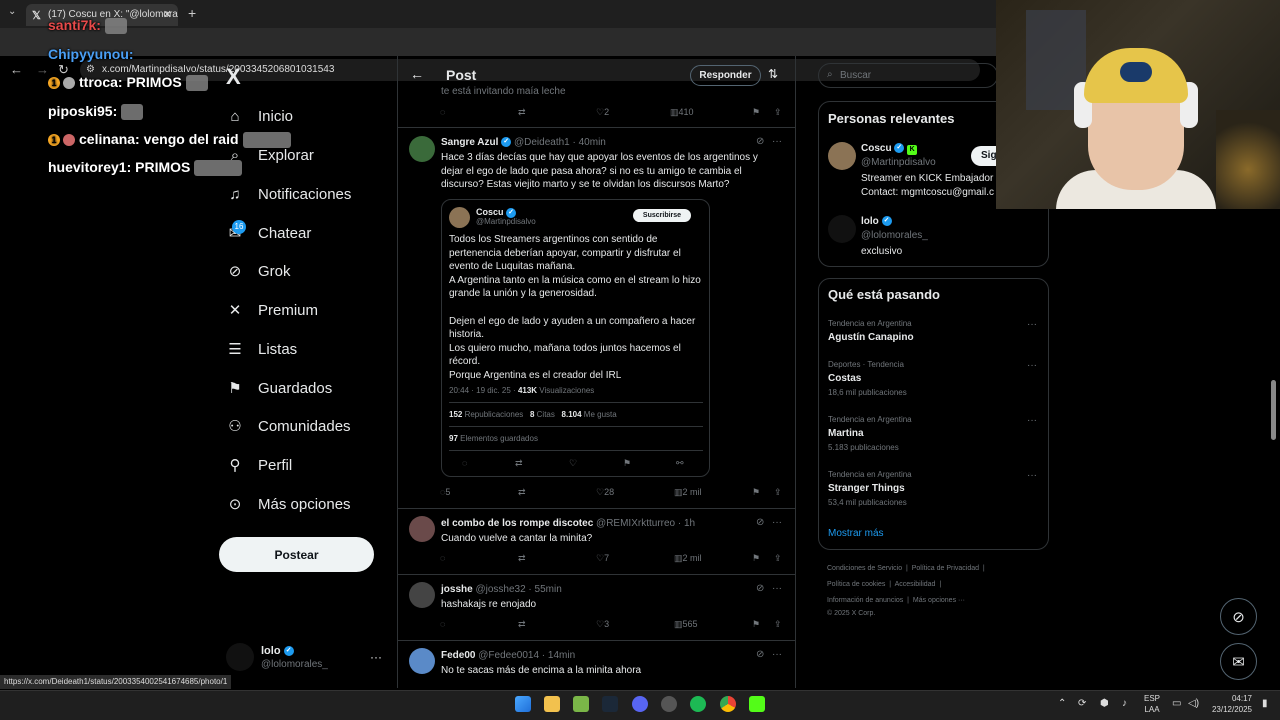 This screenshot has height=720, width=1280. What do you see at coordinates (1152, 704) in the screenshot?
I see `language-indicator: ESP LAA` at bounding box center [1152, 704].